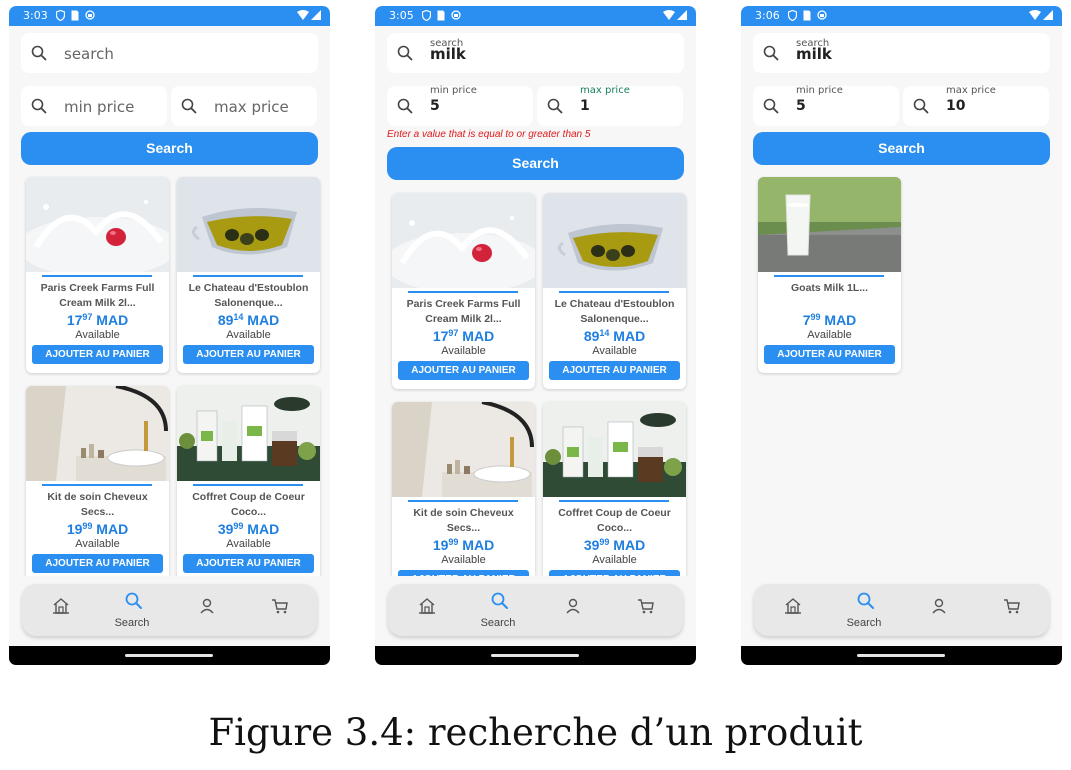 The width and height of the screenshot is (1071, 770). I want to click on product-name-line1: Le Chateau d'Estoublon, so click(614, 304).